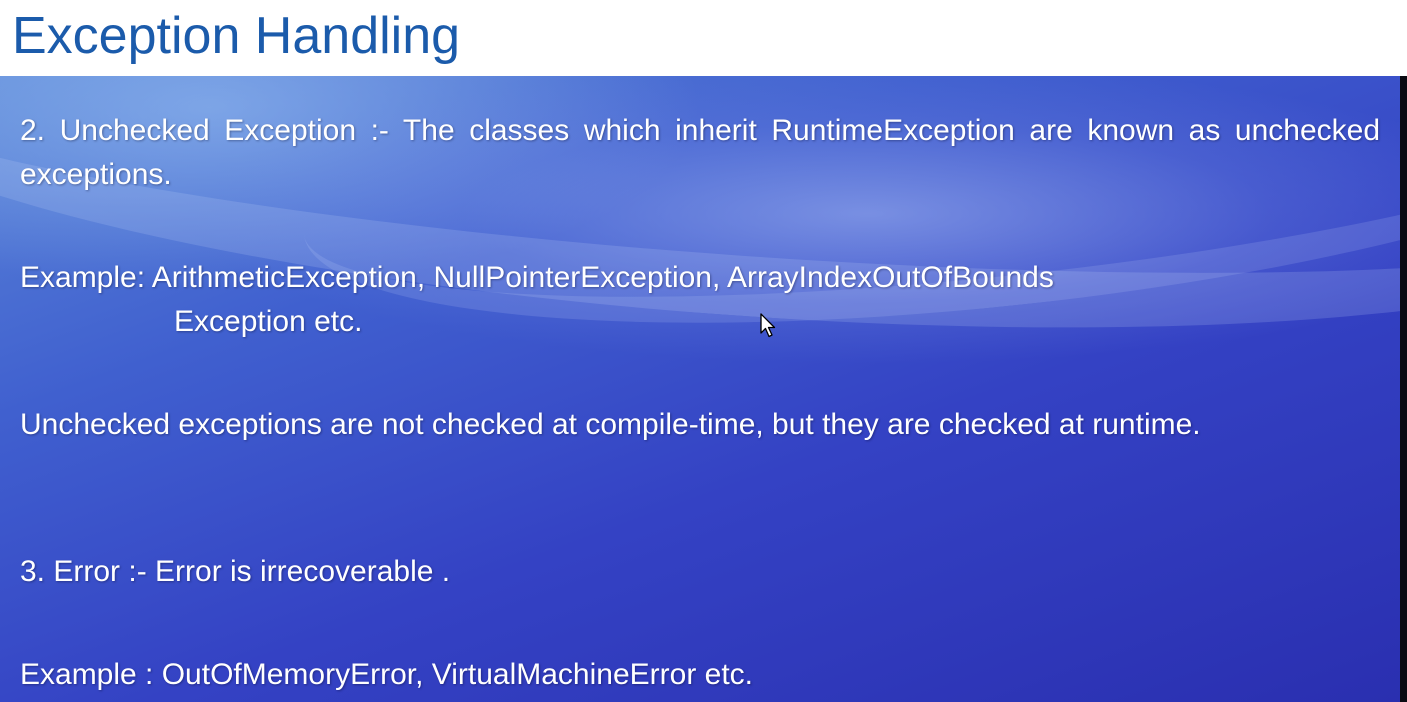 The width and height of the screenshot is (1407, 702). I want to click on mouse-pointer-icon, so click(768, 325).